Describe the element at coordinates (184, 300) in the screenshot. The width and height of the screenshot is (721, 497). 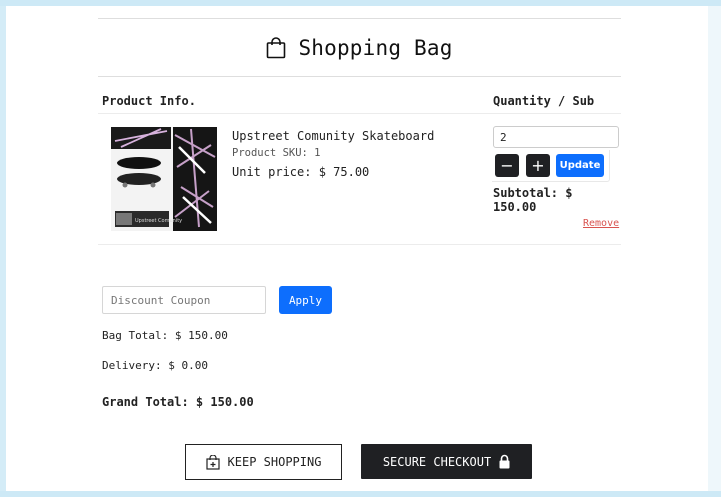
I see `discount-coupon-input: Discount Coupon` at that location.